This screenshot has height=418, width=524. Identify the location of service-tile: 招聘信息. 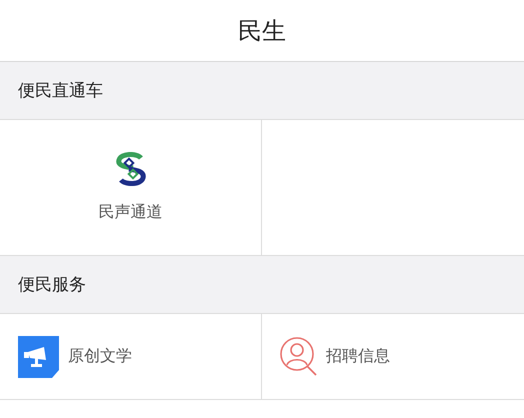
(393, 356).